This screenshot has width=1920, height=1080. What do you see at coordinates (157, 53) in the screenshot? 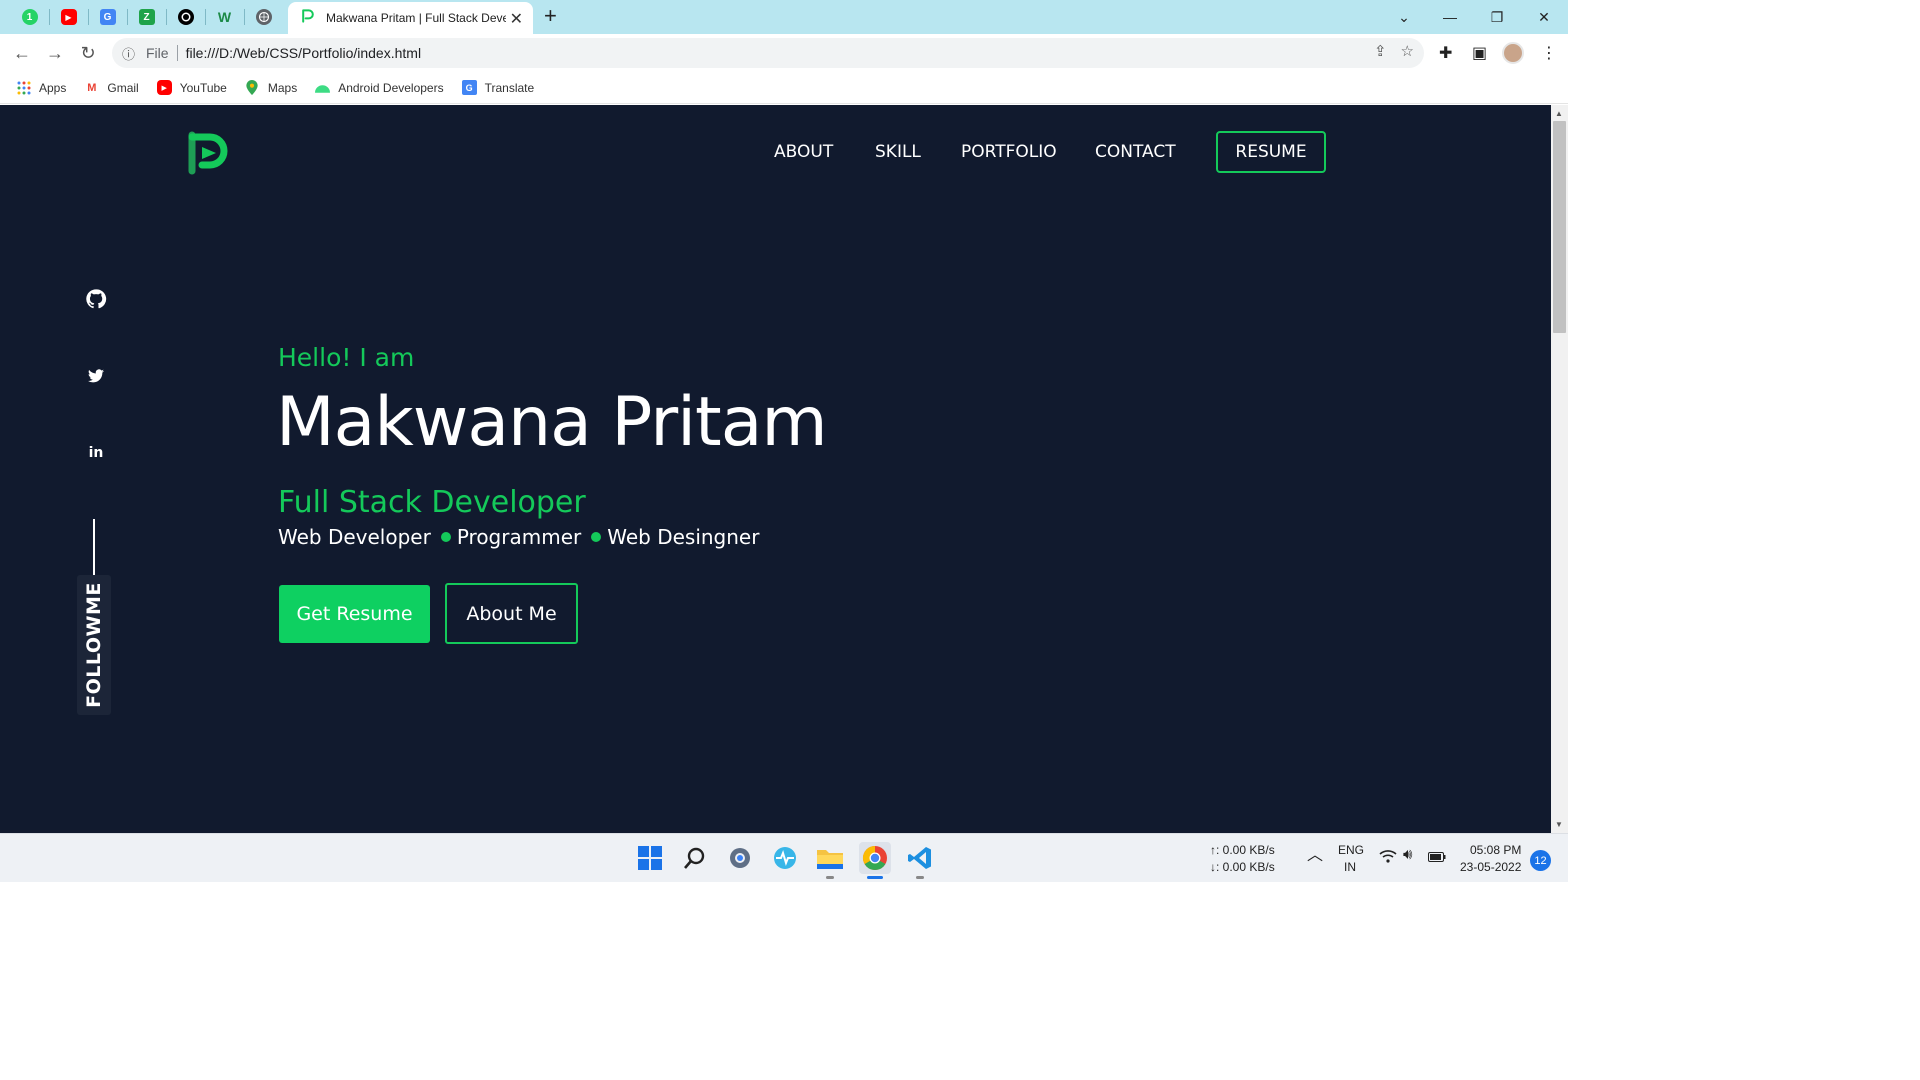
I see `url-scheme: File` at bounding box center [157, 53].